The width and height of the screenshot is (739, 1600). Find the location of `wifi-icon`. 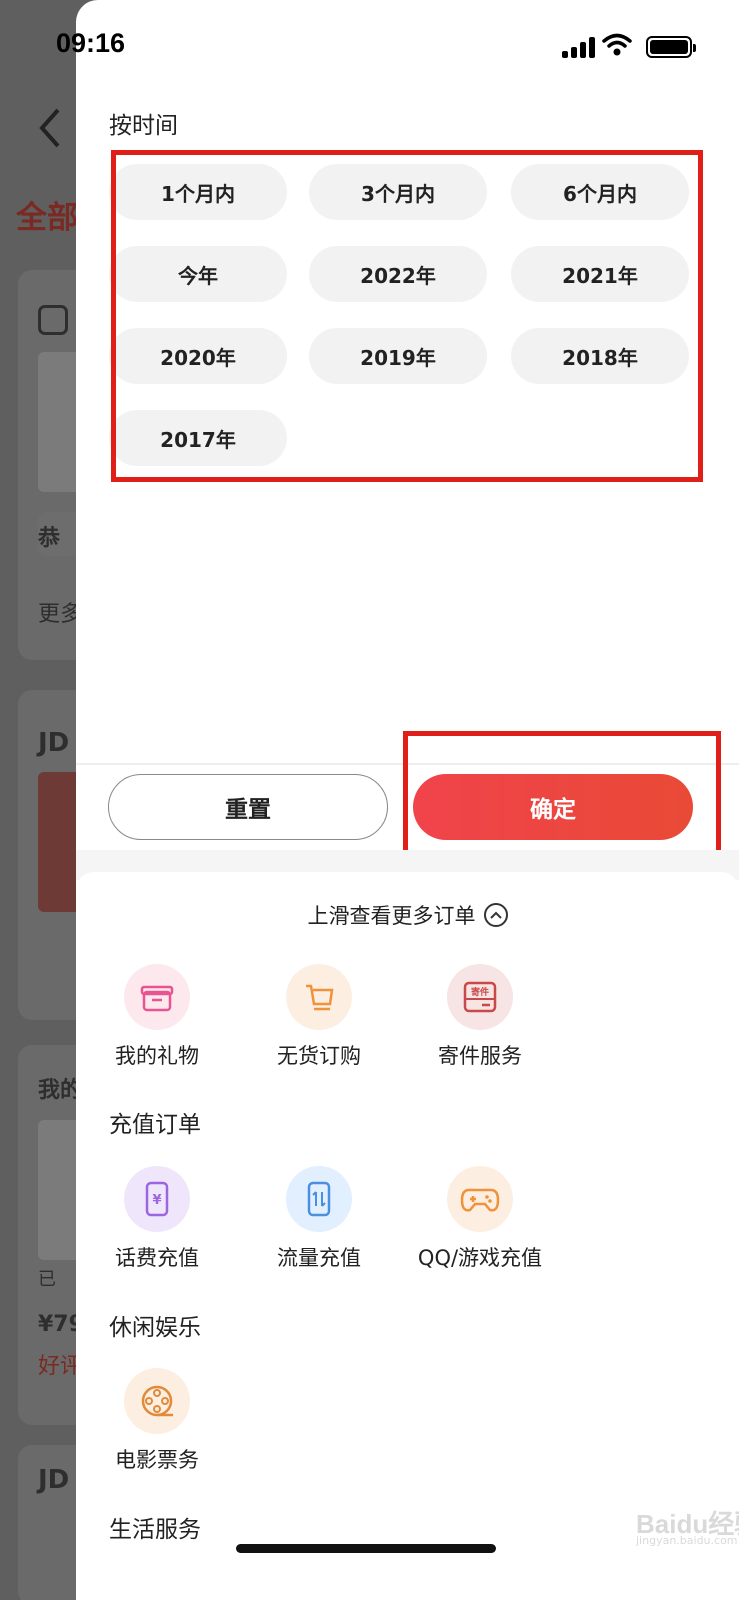

wifi-icon is located at coordinates (617, 44).